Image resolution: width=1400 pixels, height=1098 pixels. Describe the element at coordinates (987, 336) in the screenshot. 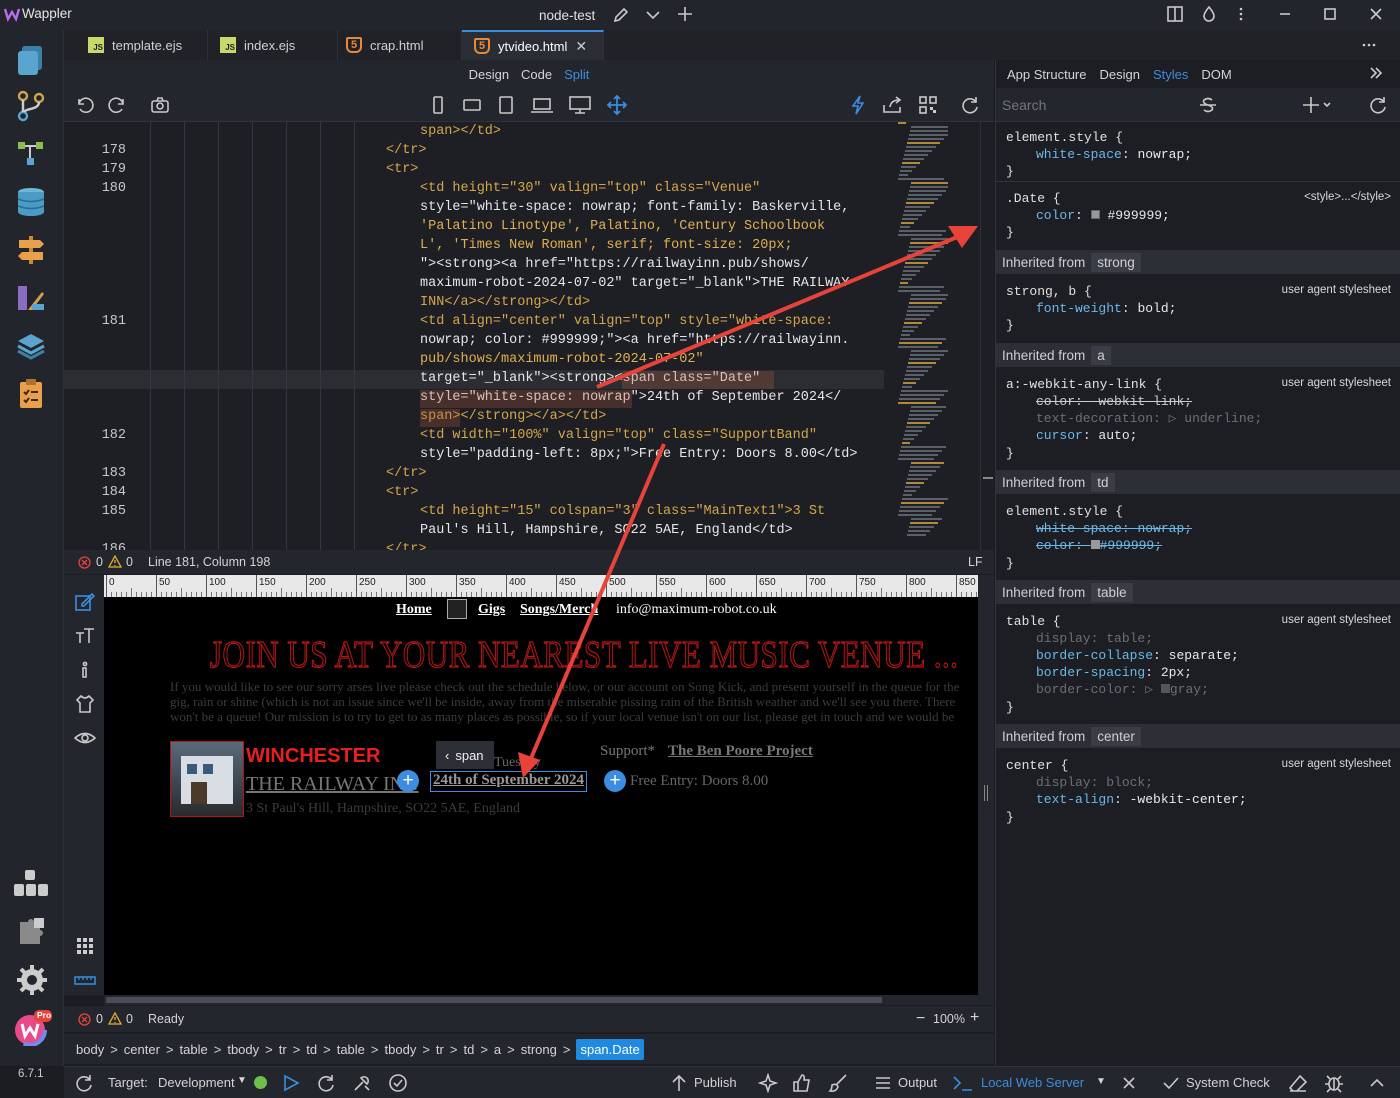

I see `code-scrollbar` at that location.